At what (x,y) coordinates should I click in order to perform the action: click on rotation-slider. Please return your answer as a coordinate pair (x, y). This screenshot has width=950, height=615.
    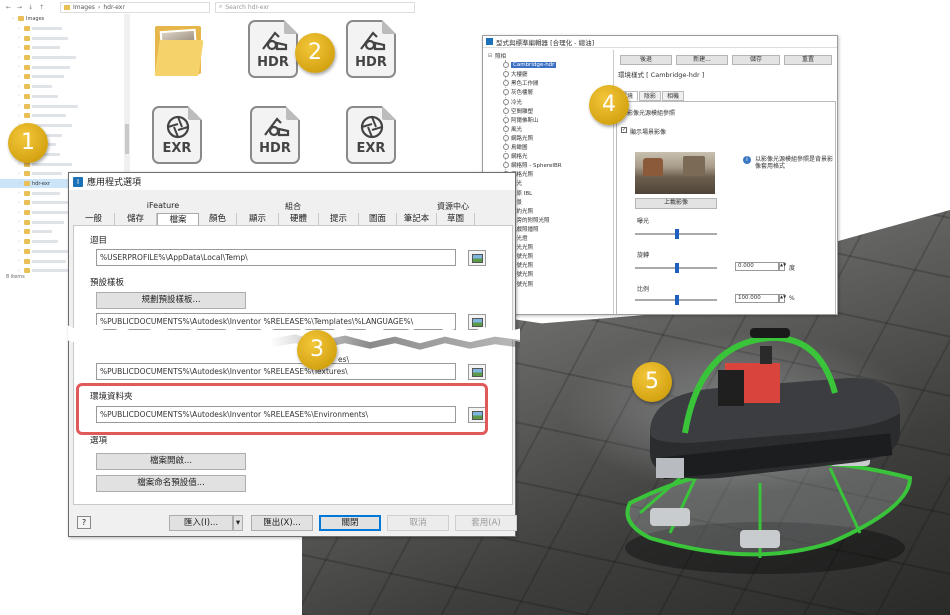
    Looking at the image, I should click on (676, 268).